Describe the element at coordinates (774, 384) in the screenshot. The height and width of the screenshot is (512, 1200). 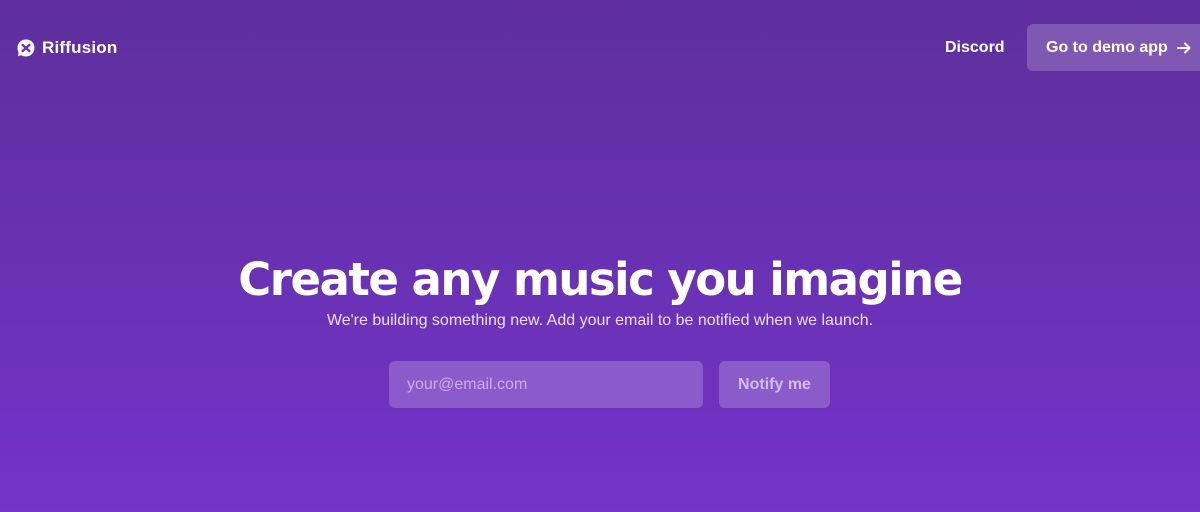
I see `notify-me-button: Notify me` at that location.